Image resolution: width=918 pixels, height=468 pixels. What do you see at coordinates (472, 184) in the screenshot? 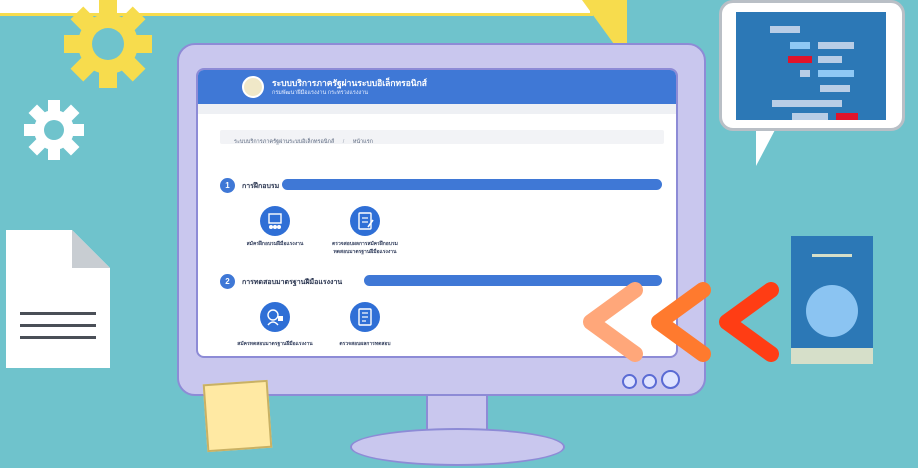
I see `section-divider-bar` at bounding box center [472, 184].